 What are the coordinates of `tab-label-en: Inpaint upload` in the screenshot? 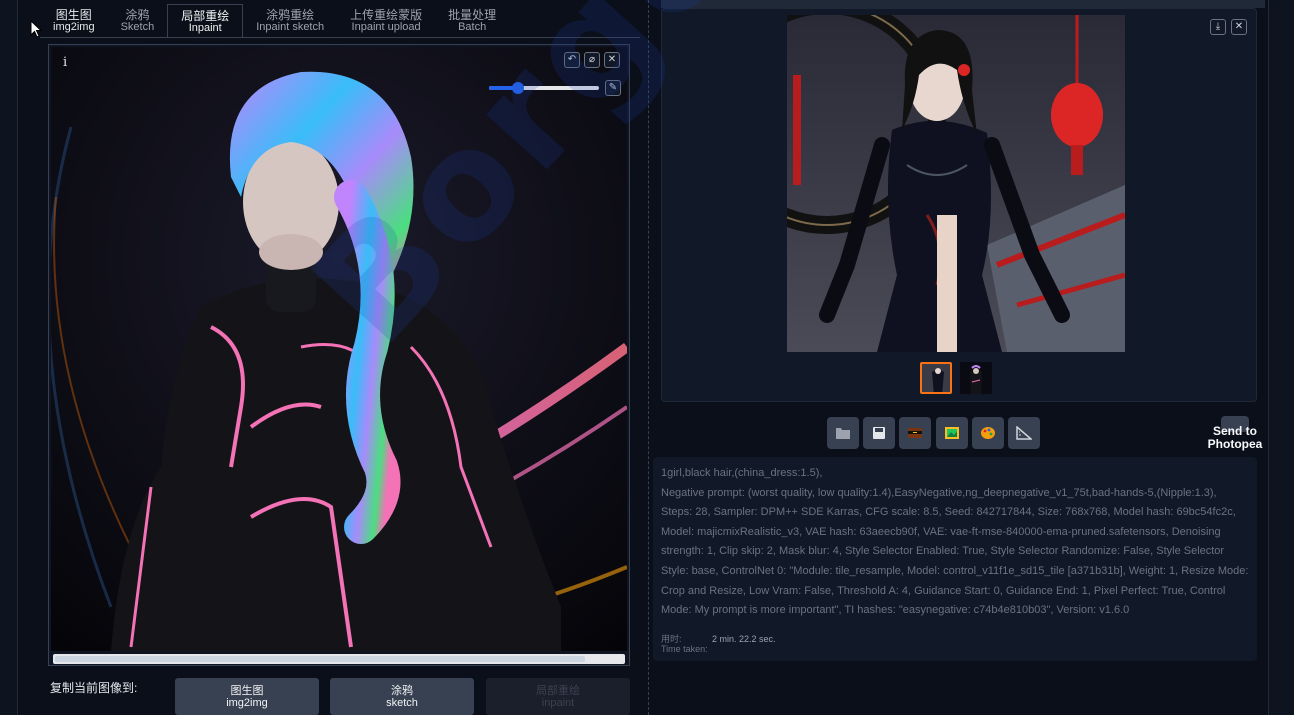 It's located at (386, 27).